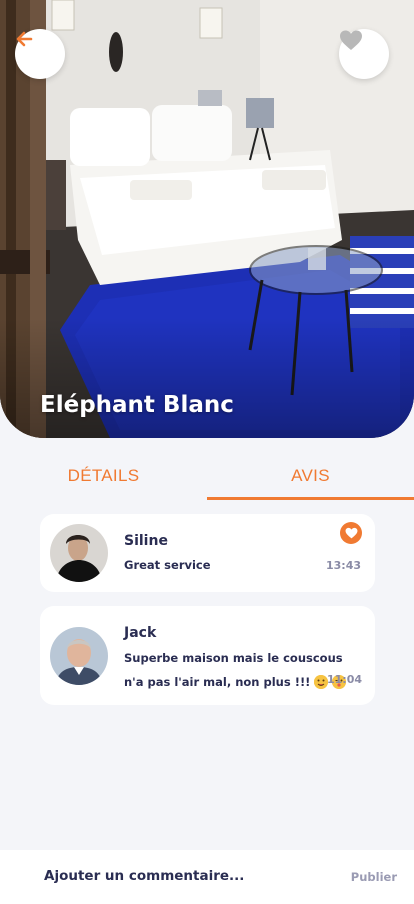 The image size is (414, 904). Describe the element at coordinates (207, 378) in the screenshot. I see `hero-gradient` at that location.